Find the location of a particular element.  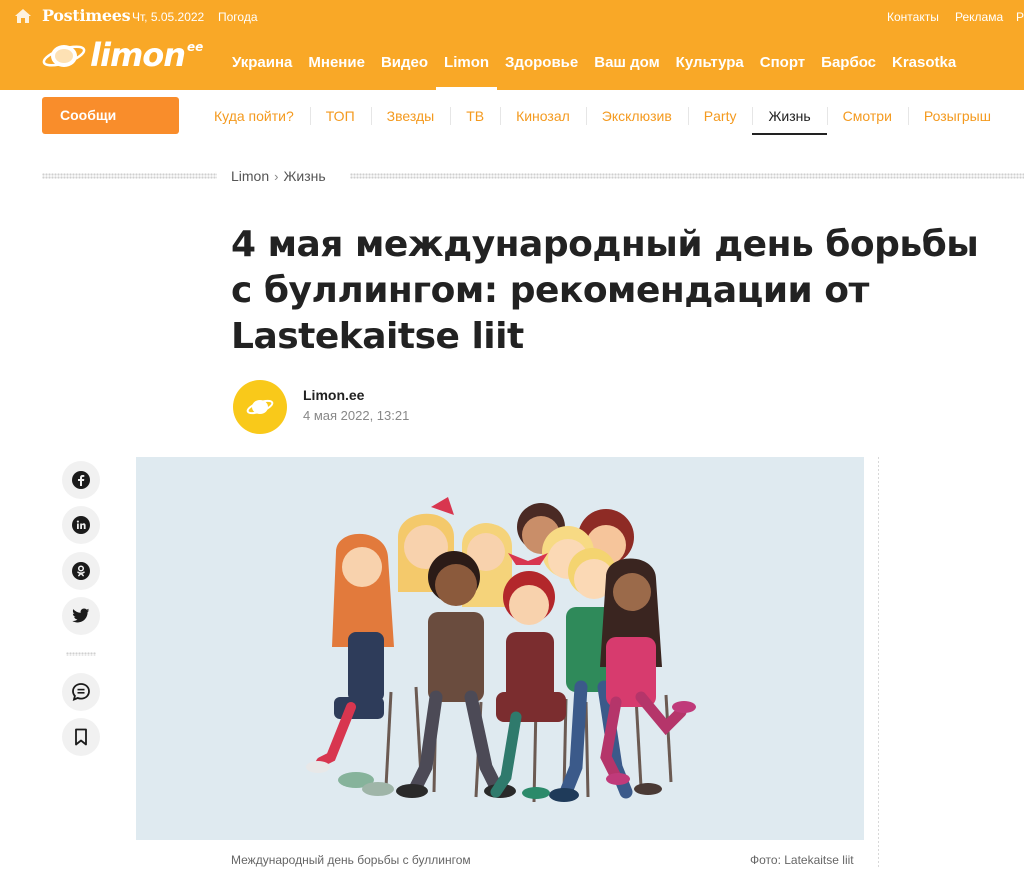

breadcrumb-divider-left is located at coordinates (129, 176).